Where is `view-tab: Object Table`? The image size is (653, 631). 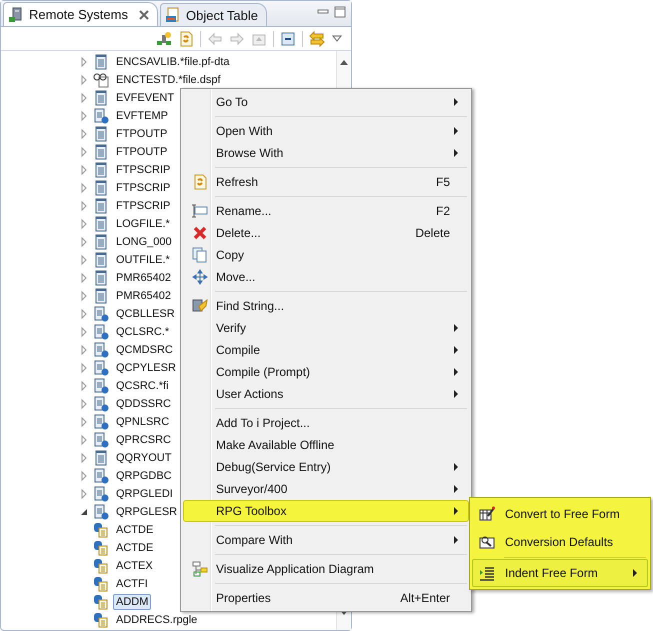 view-tab: Object Table is located at coordinates (214, 14).